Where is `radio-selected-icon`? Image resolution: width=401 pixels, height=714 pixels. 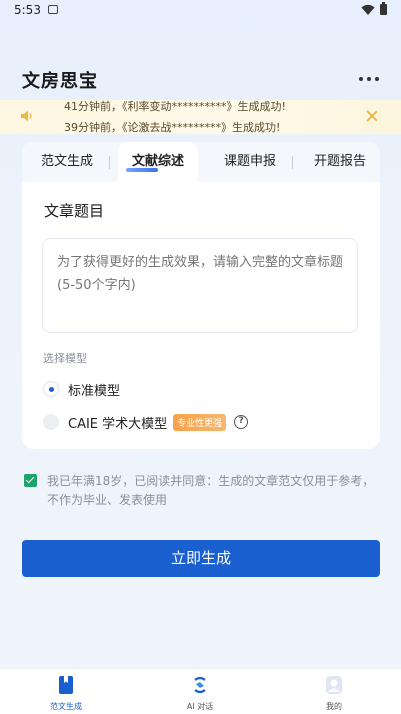 radio-selected-icon is located at coordinates (51, 389).